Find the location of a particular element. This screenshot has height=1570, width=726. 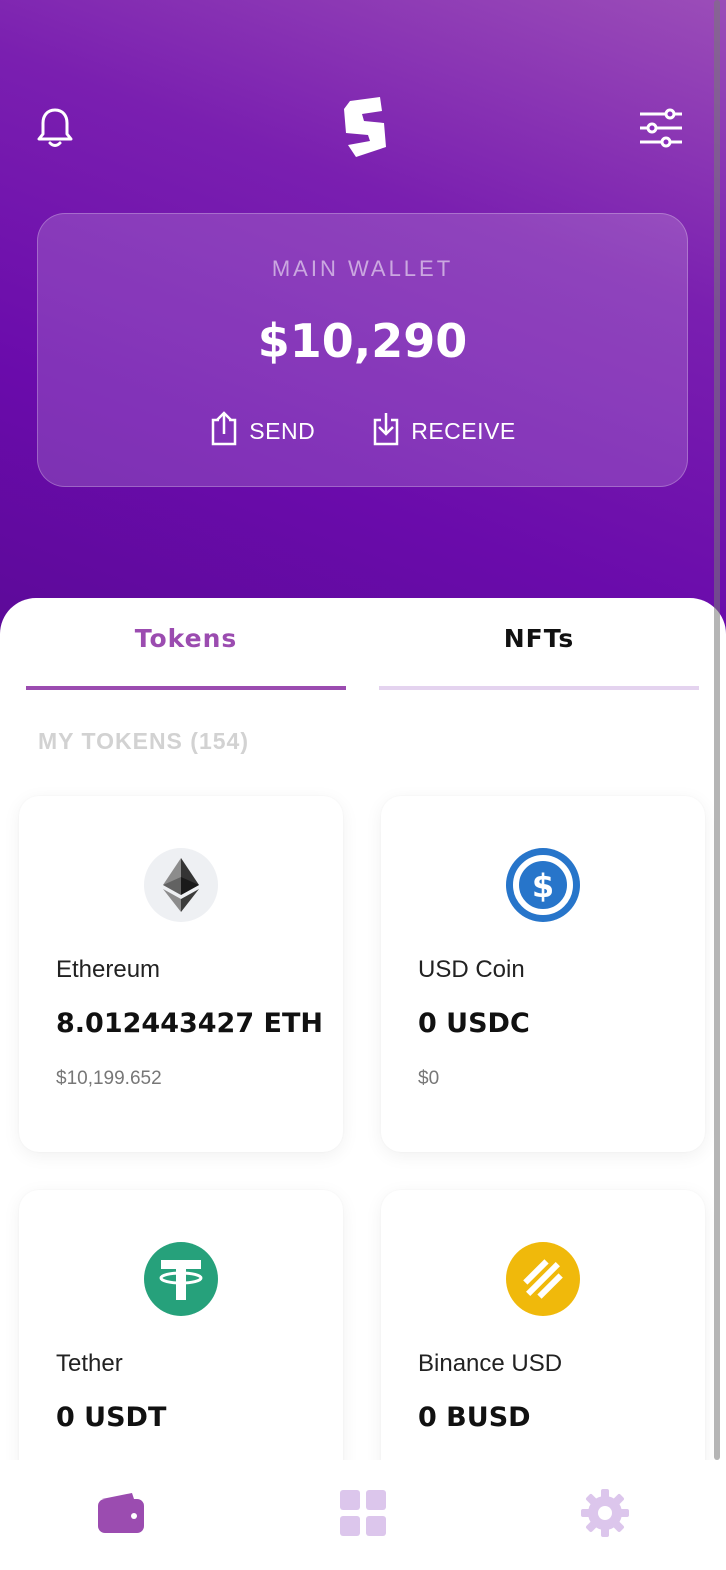

nav-wallet is located at coordinates (121, 1515).